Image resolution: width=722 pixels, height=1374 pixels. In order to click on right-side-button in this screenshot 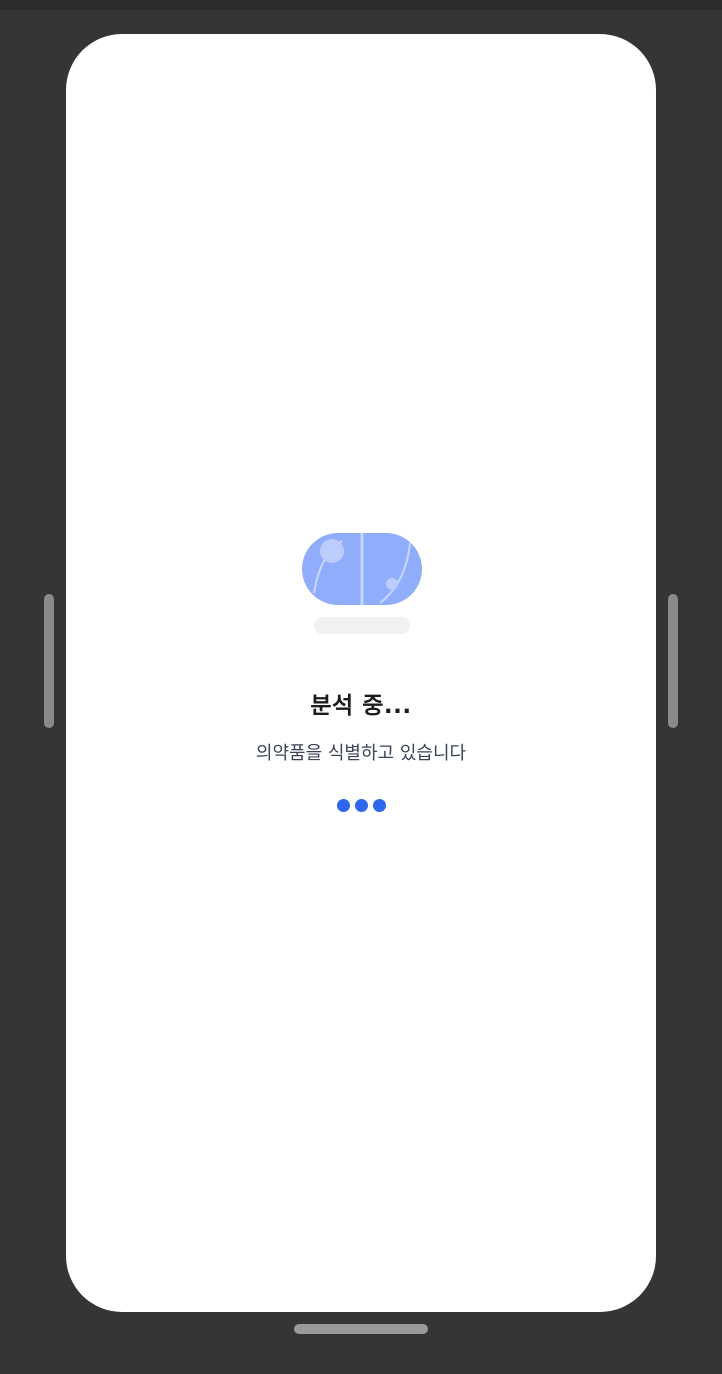, I will do `click(673, 661)`.